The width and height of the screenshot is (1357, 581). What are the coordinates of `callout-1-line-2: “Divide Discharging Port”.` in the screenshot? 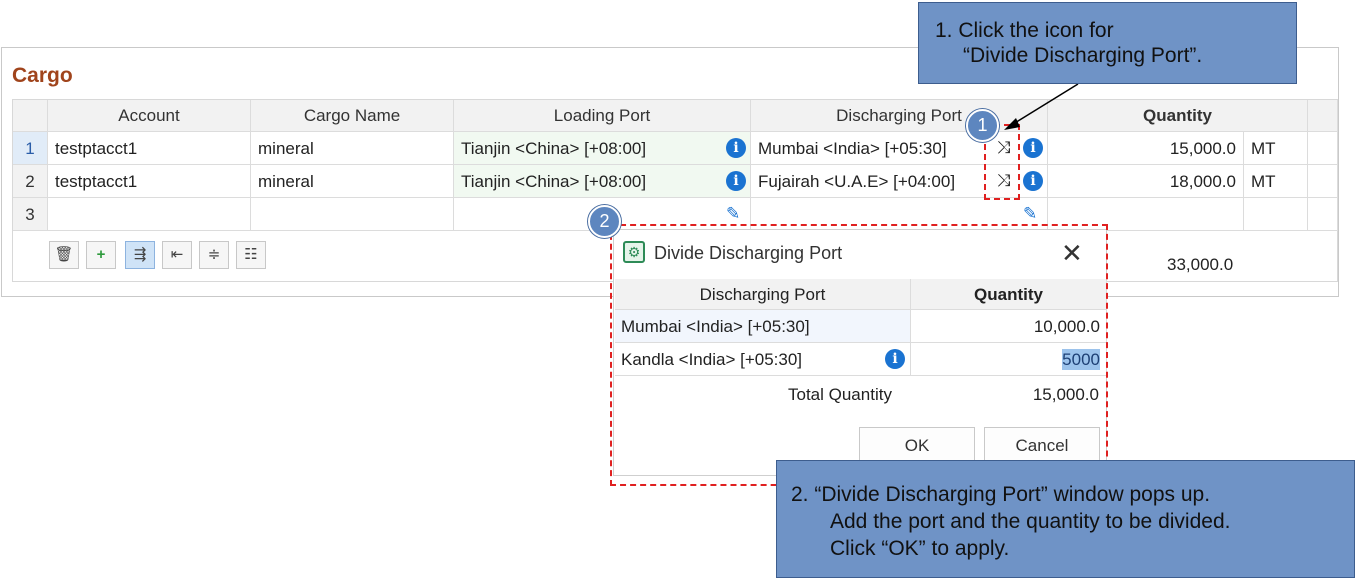 It's located at (1083, 55).